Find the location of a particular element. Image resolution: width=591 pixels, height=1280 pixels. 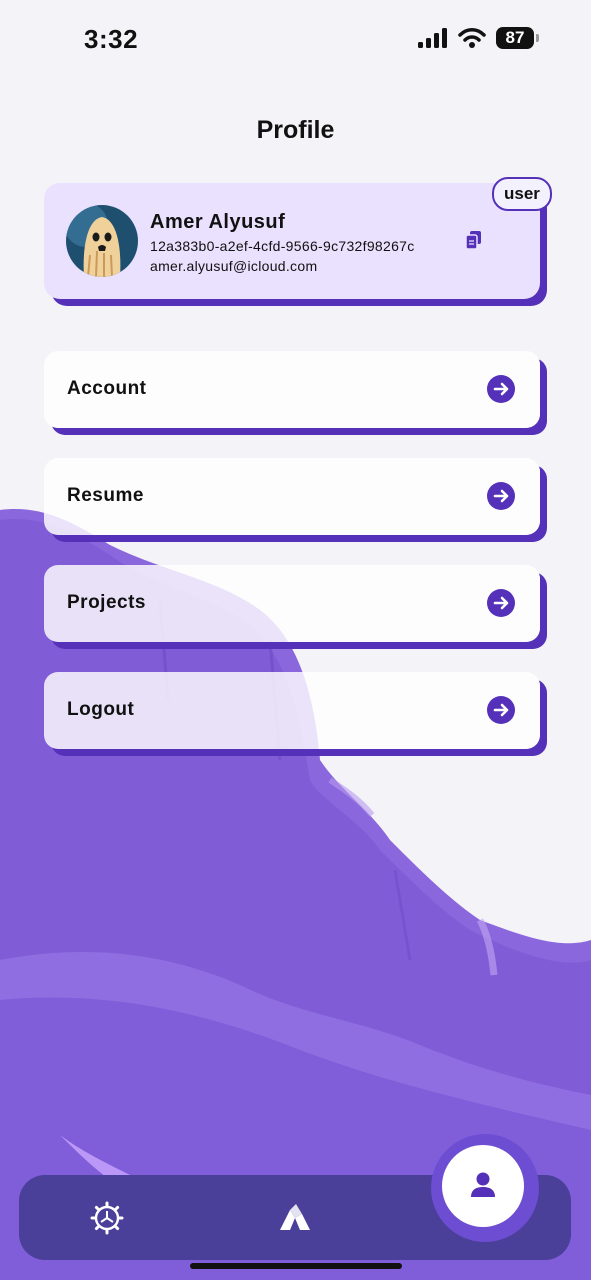

avatar is located at coordinates (102, 241).